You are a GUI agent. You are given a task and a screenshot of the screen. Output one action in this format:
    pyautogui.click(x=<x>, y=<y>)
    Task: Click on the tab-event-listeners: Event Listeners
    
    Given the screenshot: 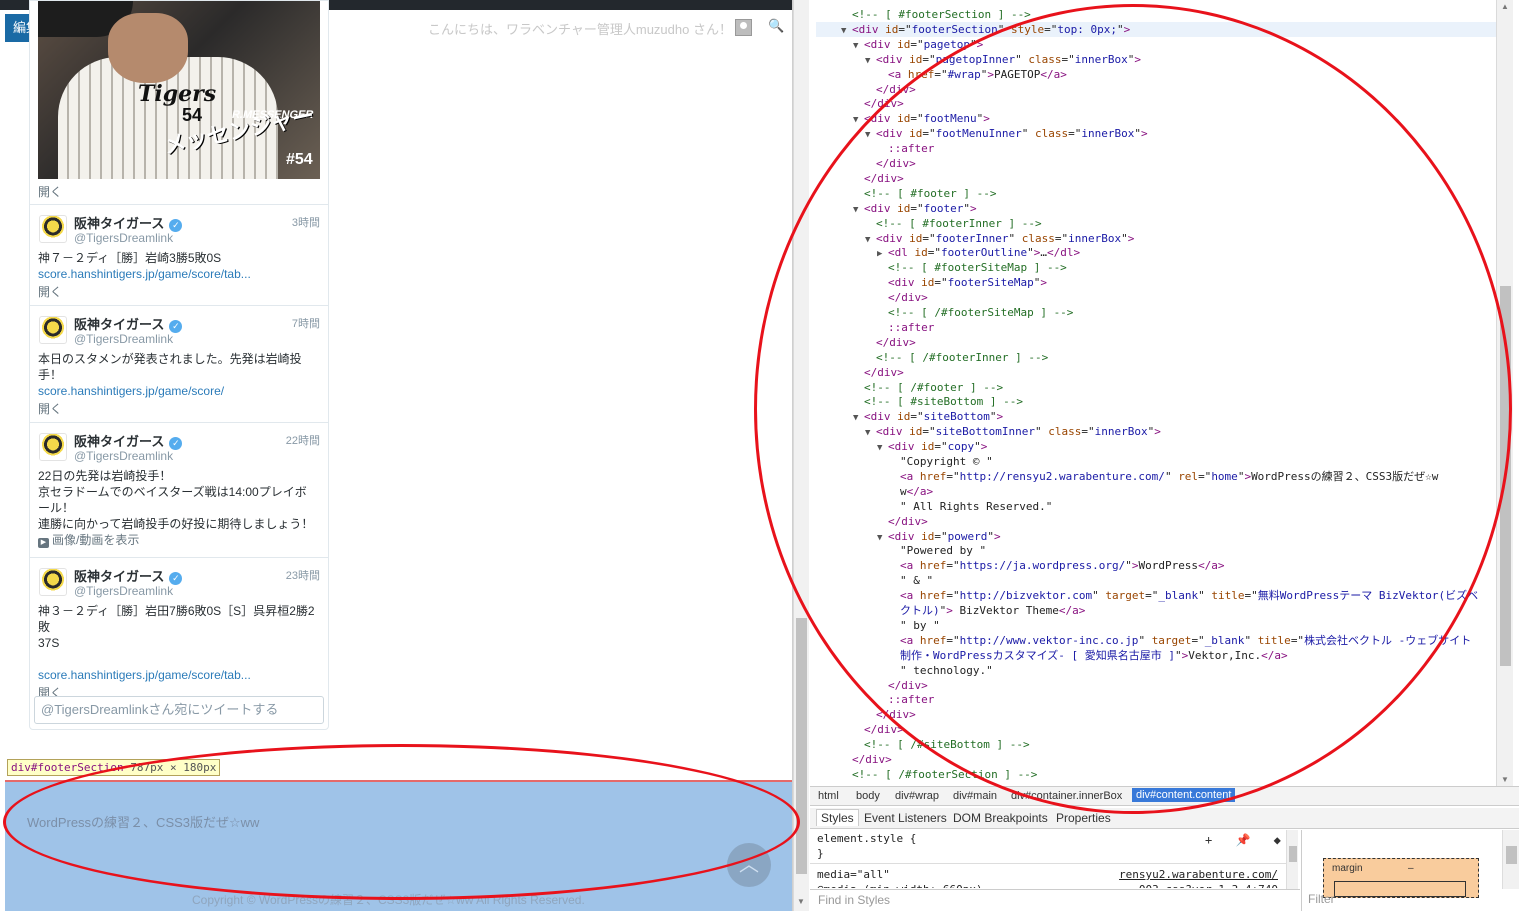 What is the action you would take?
    pyautogui.click(x=905, y=818)
    